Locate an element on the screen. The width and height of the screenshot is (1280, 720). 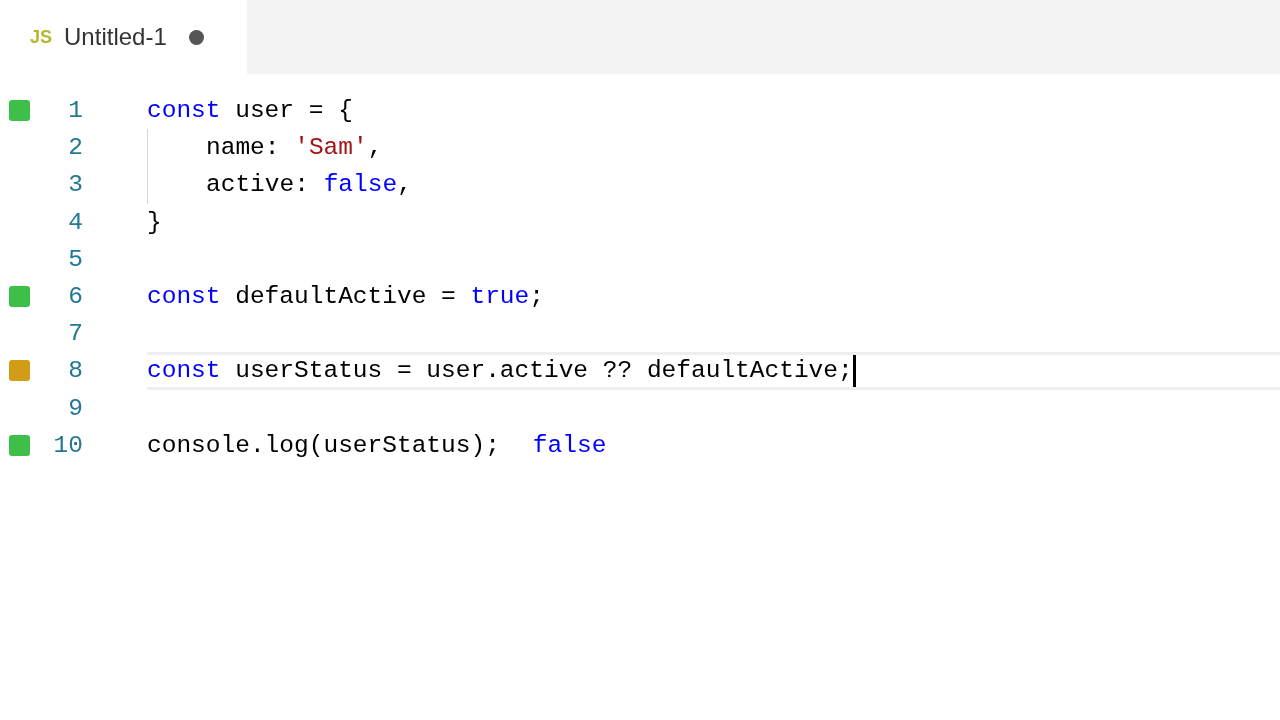
line-number: 5 is located at coordinates (75, 259).